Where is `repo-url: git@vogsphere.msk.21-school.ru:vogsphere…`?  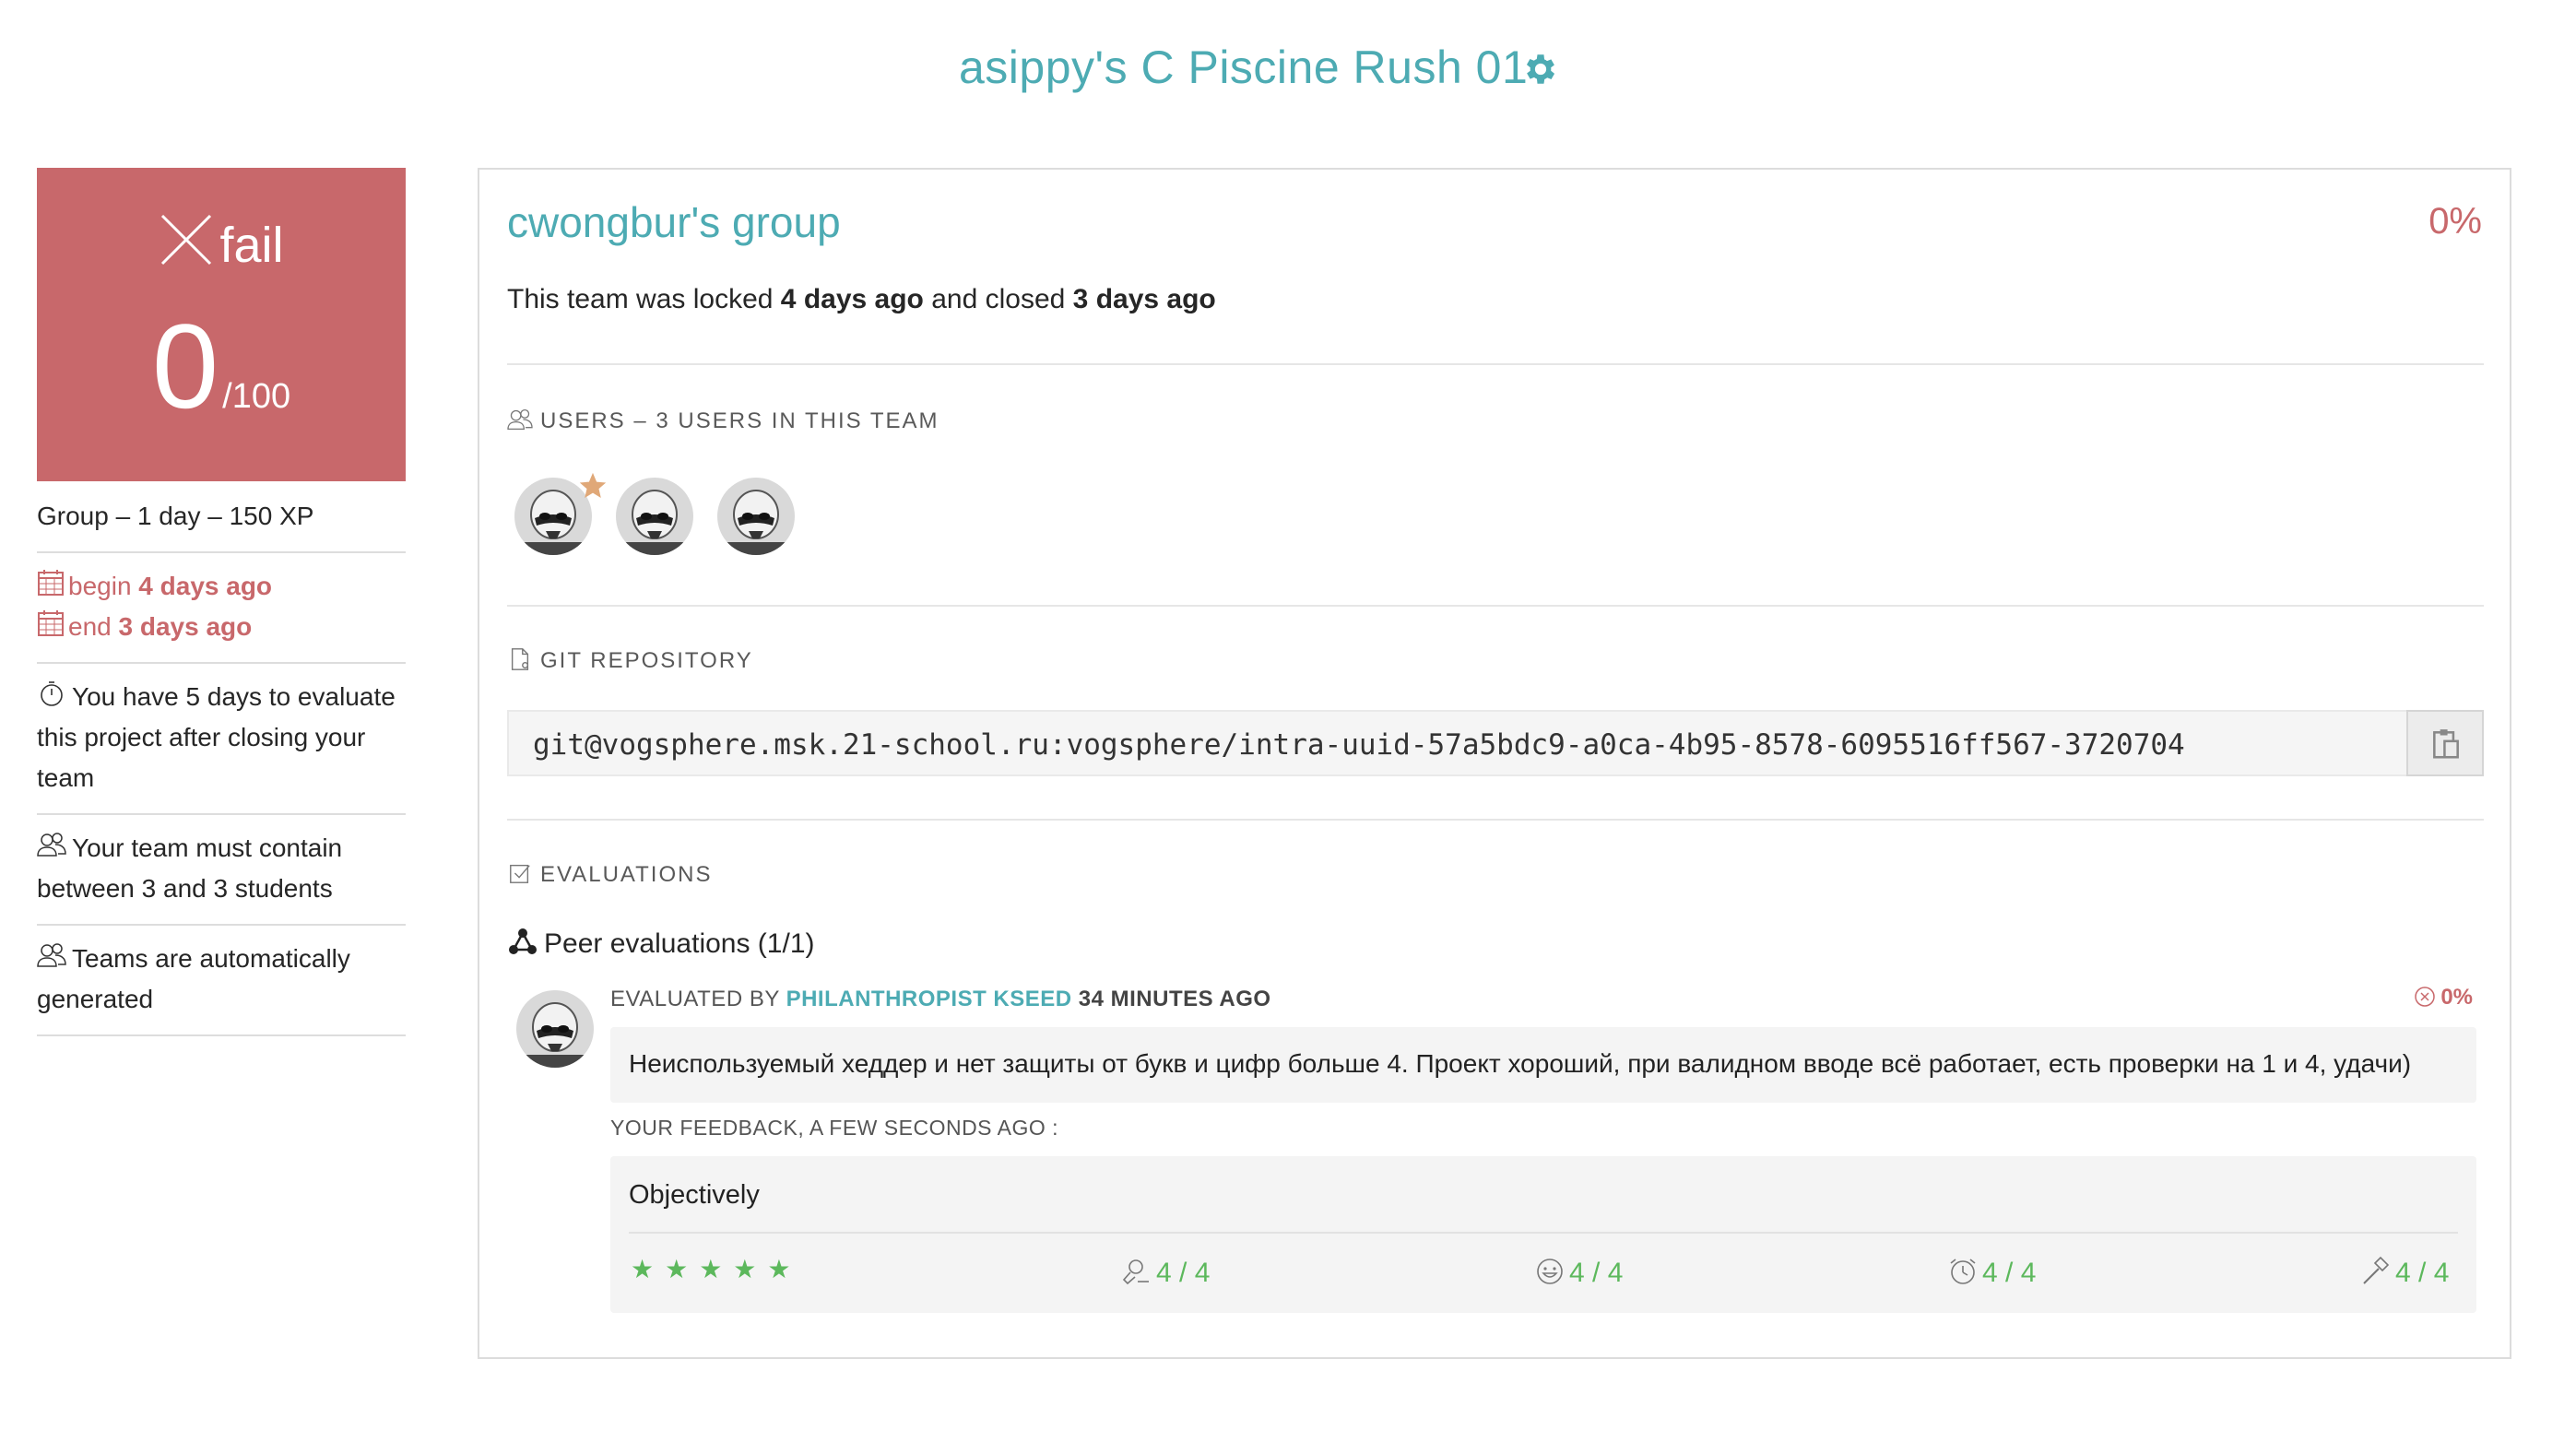 repo-url: git@vogsphere.msk.21-school.ru:vogsphere… is located at coordinates (1359, 745).